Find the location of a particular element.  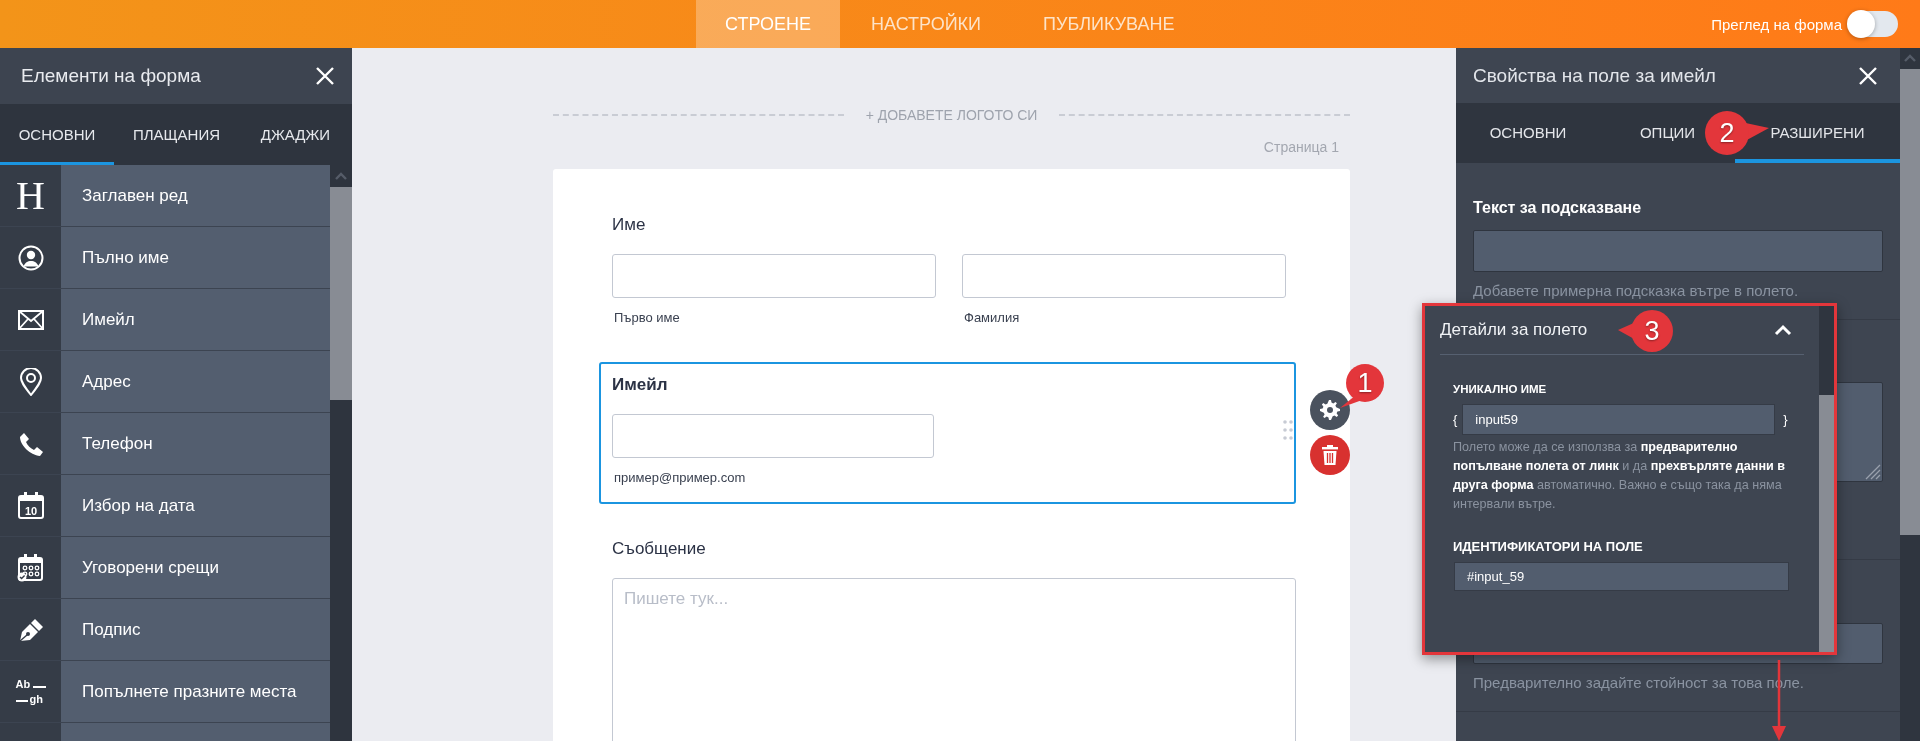

help-text: Полето може да се използва за предварително попълване полета от линк и да прехвърляте данни в друга форма автоматично. Важно е също така да няма интервали вътре. is located at coordinates (1620, 476).